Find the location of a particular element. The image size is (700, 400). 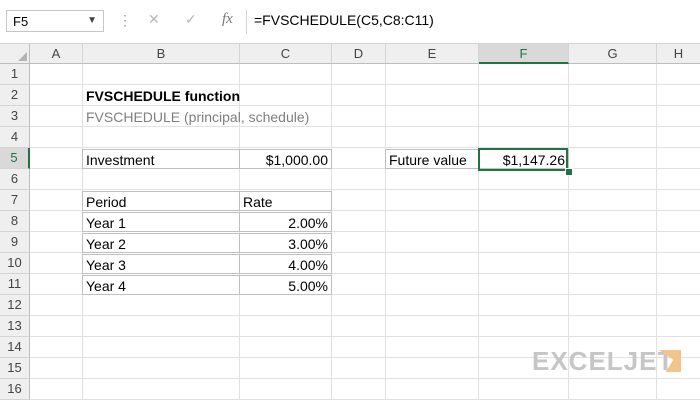

name-box-value: F5 is located at coordinates (21, 21).